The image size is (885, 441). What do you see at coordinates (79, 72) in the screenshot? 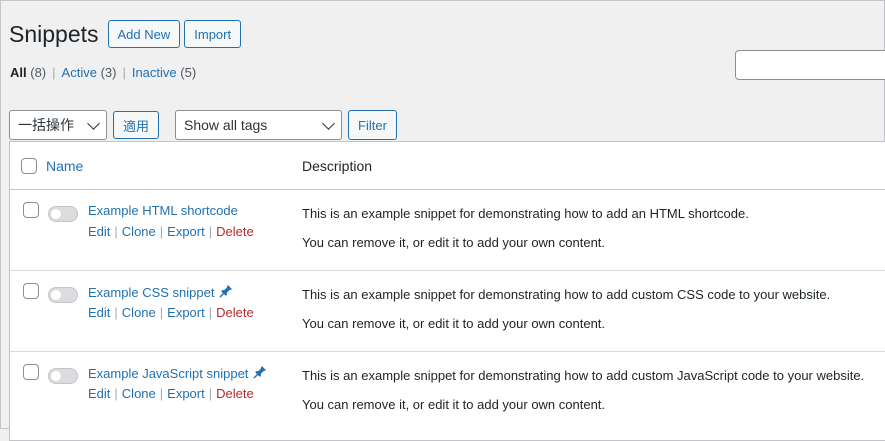
I see `filter-active: Active` at bounding box center [79, 72].